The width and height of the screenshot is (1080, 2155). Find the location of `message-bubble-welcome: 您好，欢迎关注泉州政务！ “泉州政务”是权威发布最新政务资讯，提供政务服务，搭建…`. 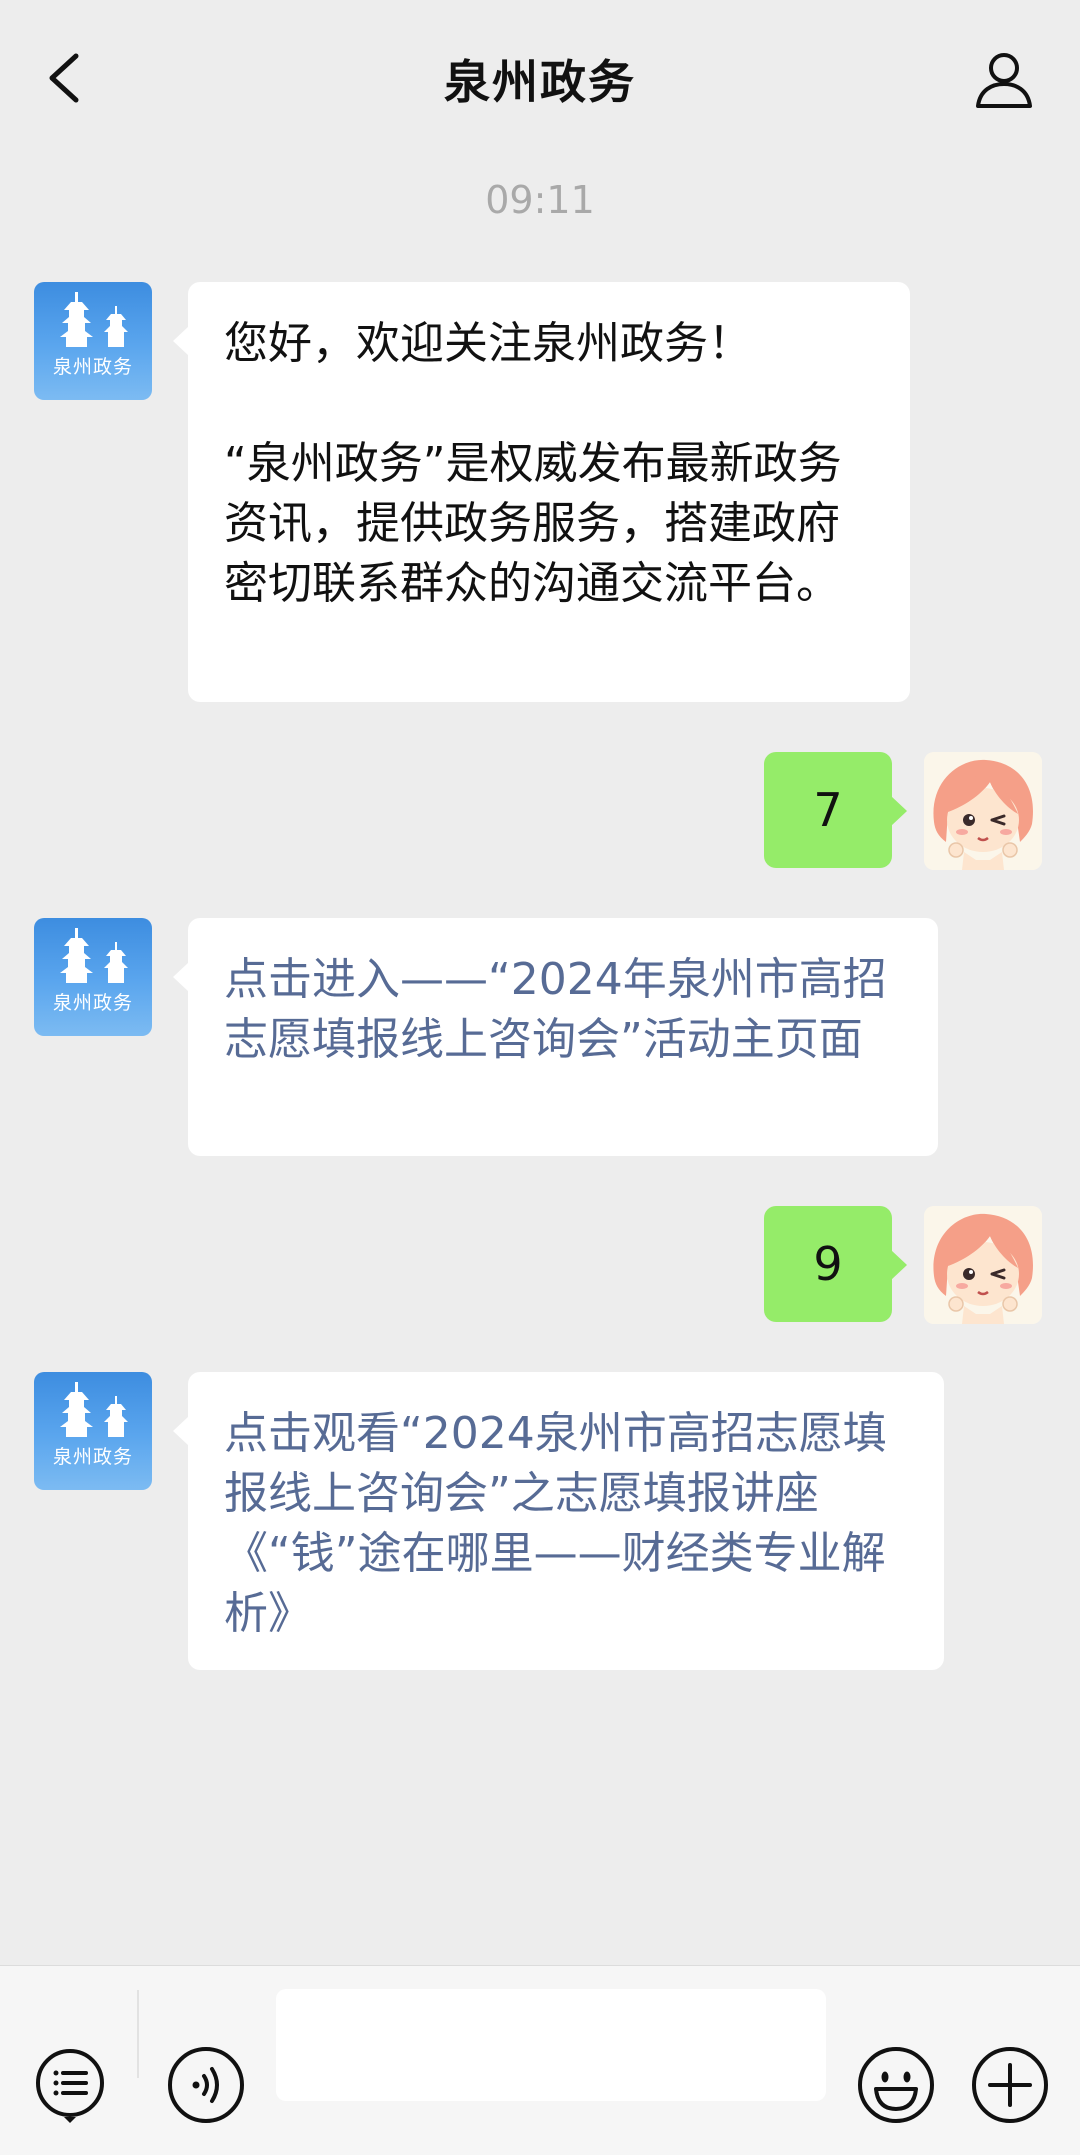

message-bubble-welcome: 您好，欢迎关注泉州政务！ “泉州政务”是权威发布最新政务资讯，提供政务服务，搭建… is located at coordinates (541, 492).